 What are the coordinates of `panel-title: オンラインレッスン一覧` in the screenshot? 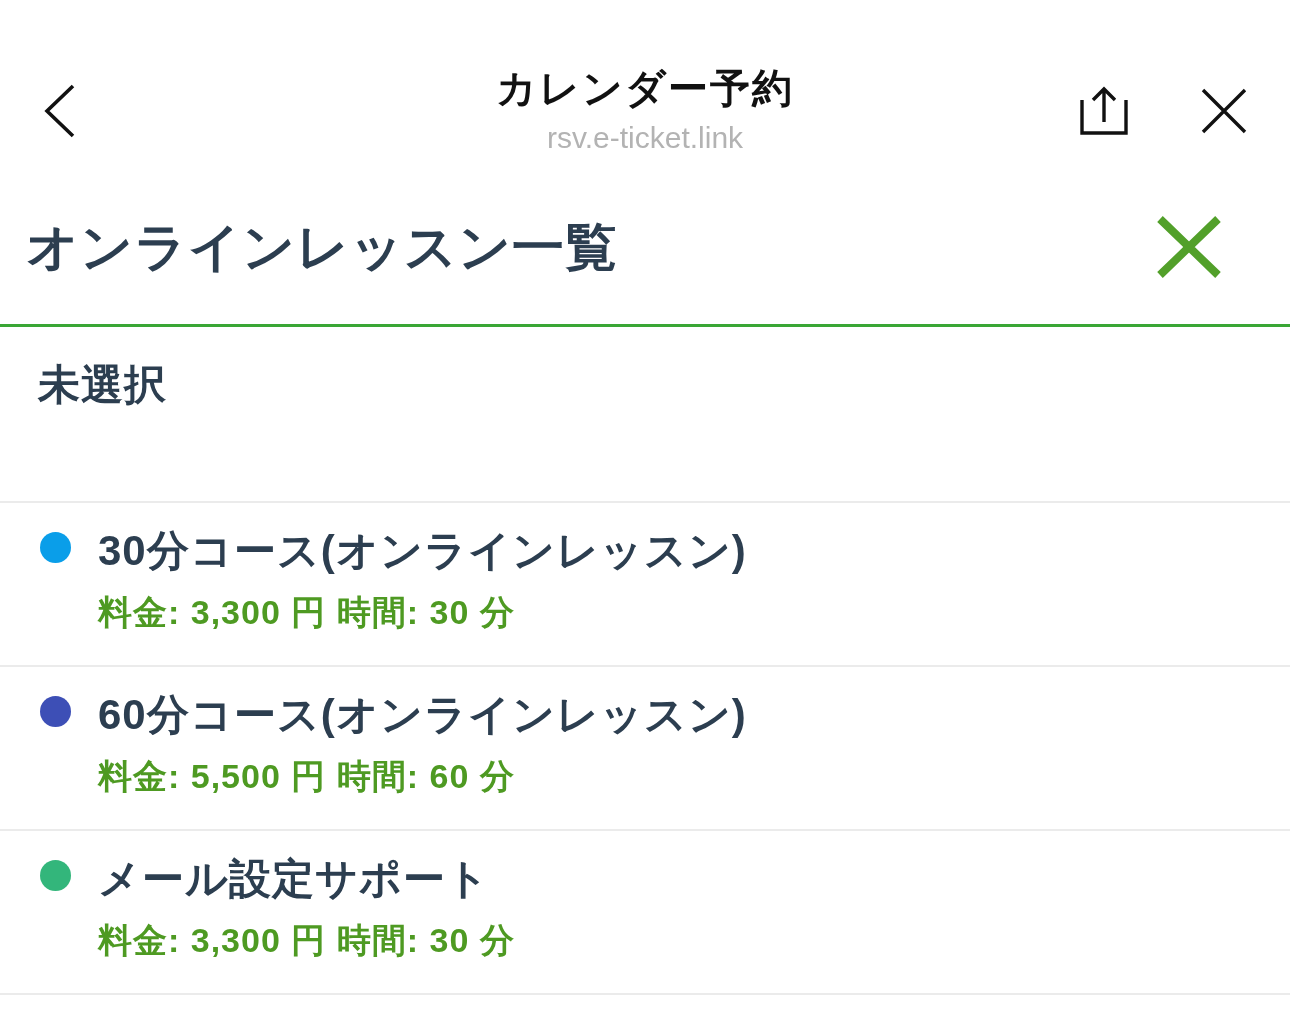 It's located at (322, 247).